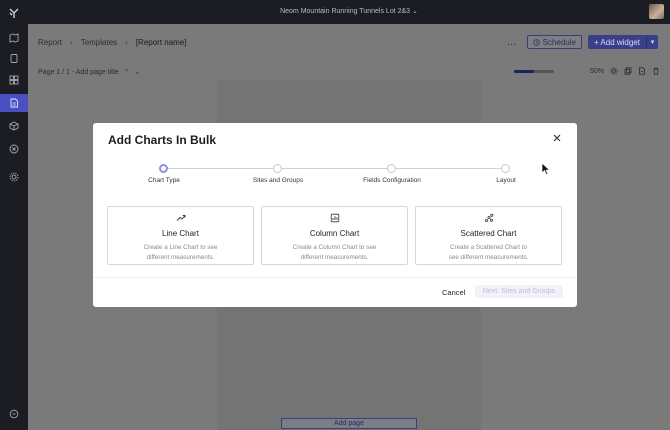 Image resolution: width=670 pixels, height=430 pixels. I want to click on add-widget-label: + Add widget, so click(616, 42).